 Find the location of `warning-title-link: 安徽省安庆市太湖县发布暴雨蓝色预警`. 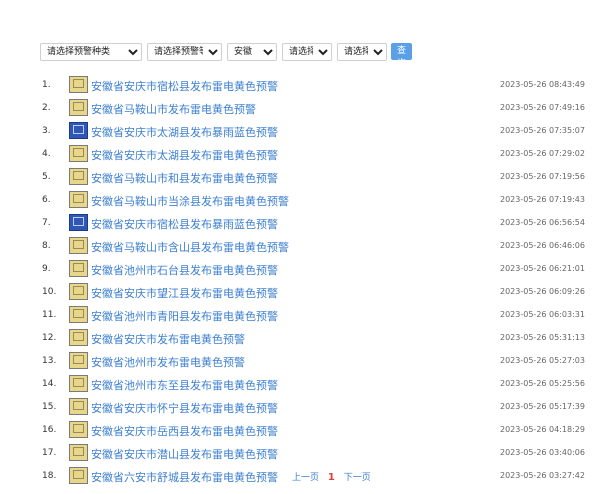

warning-title-link: 安徽省安庆市太湖县发布暴雨蓝色预警 is located at coordinates (184, 132).